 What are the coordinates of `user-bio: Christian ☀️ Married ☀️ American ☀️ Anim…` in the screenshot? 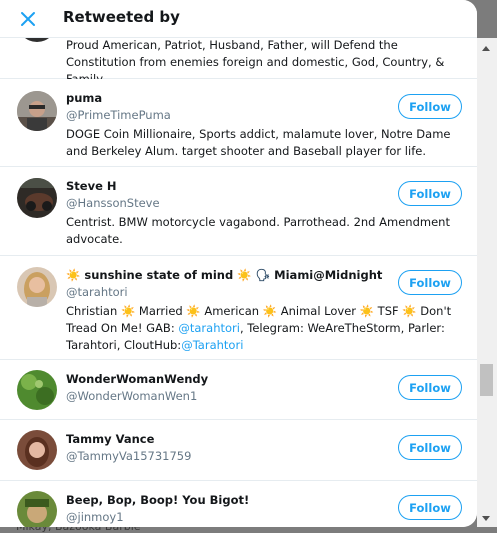 It's located at (259, 328).